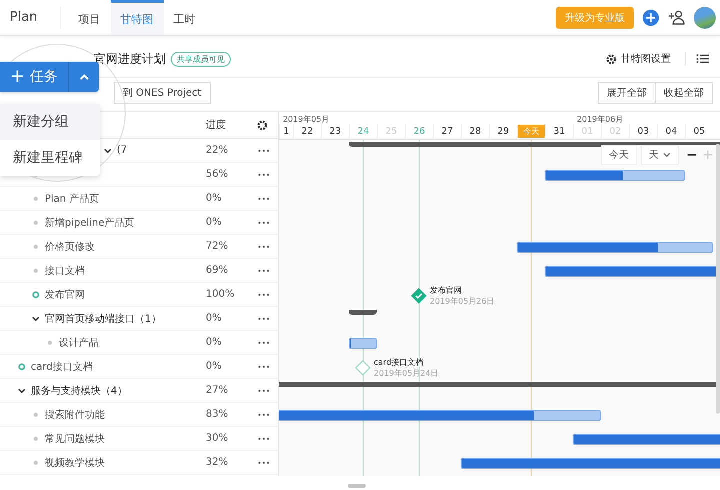 The width and height of the screenshot is (720, 490). I want to click on add-task-button: + 任务, so click(35, 77).